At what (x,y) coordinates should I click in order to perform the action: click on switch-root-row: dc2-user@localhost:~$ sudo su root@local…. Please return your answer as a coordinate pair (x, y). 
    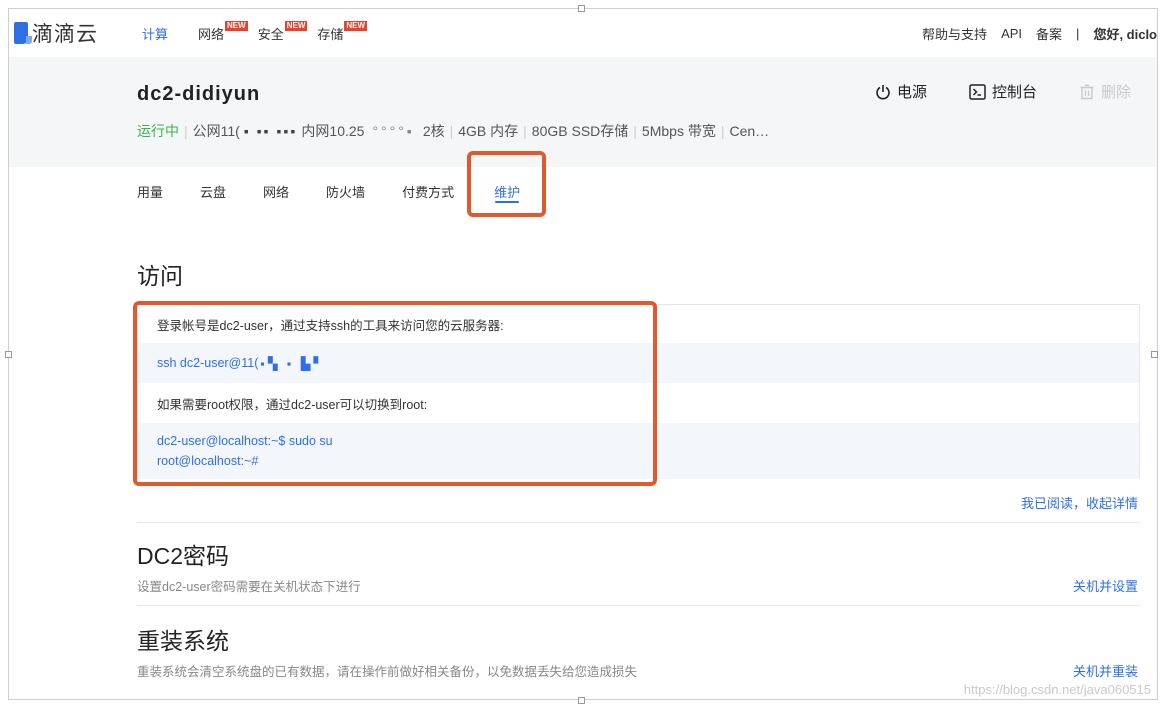
    Looking at the image, I should click on (638, 451).